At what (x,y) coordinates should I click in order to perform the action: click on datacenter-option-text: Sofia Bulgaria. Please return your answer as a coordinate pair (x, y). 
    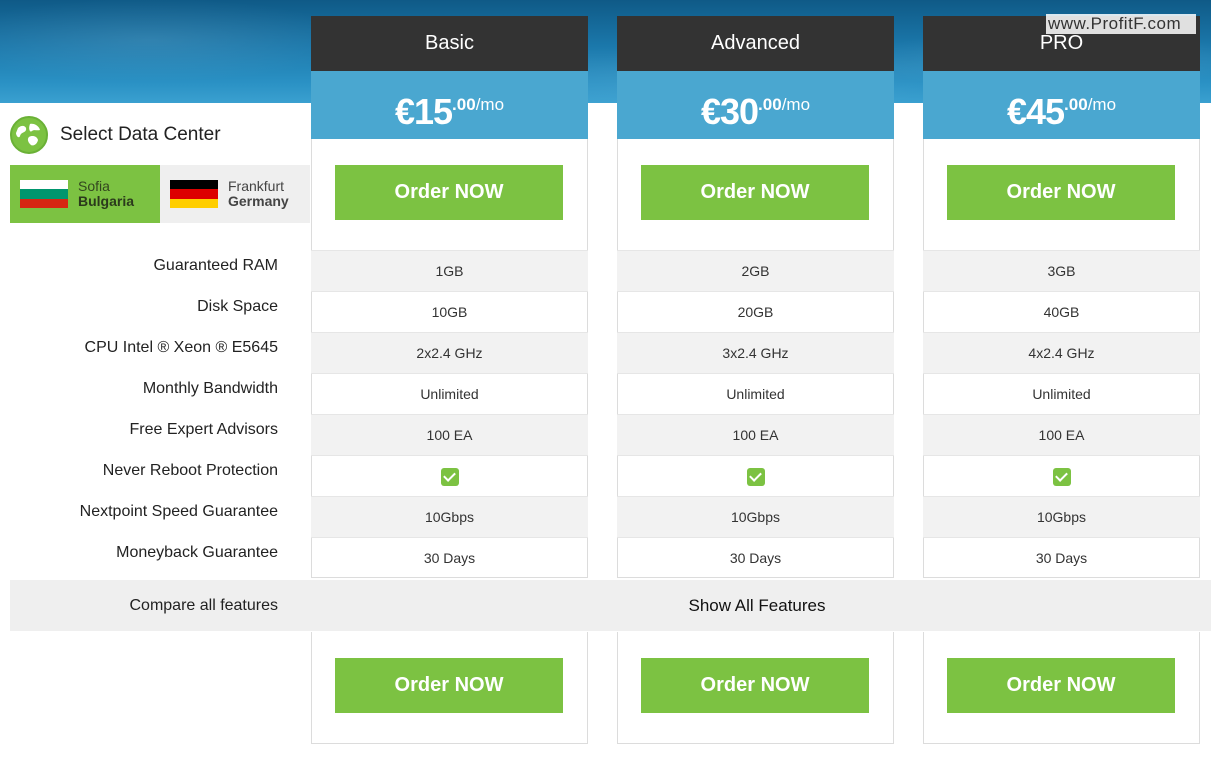
    Looking at the image, I should click on (106, 194).